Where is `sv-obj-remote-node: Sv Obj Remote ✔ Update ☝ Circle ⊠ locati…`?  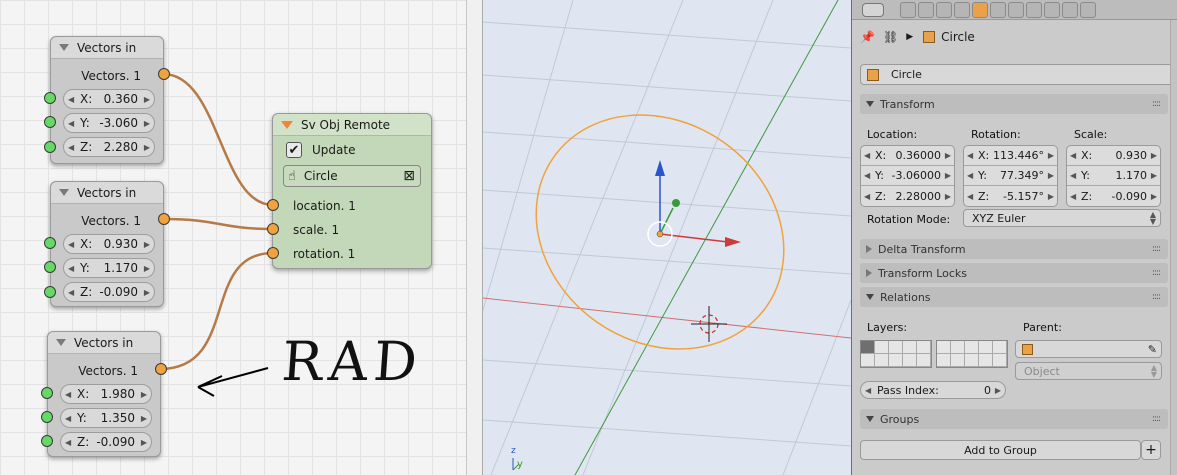 sv-obj-remote-node: Sv Obj Remote ✔ Update ☝ Circle ⊠ locati… is located at coordinates (352, 191).